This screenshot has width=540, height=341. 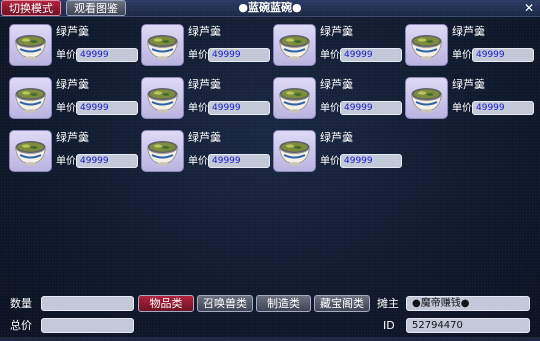 I want to click on total-price-field, so click(x=87, y=325).